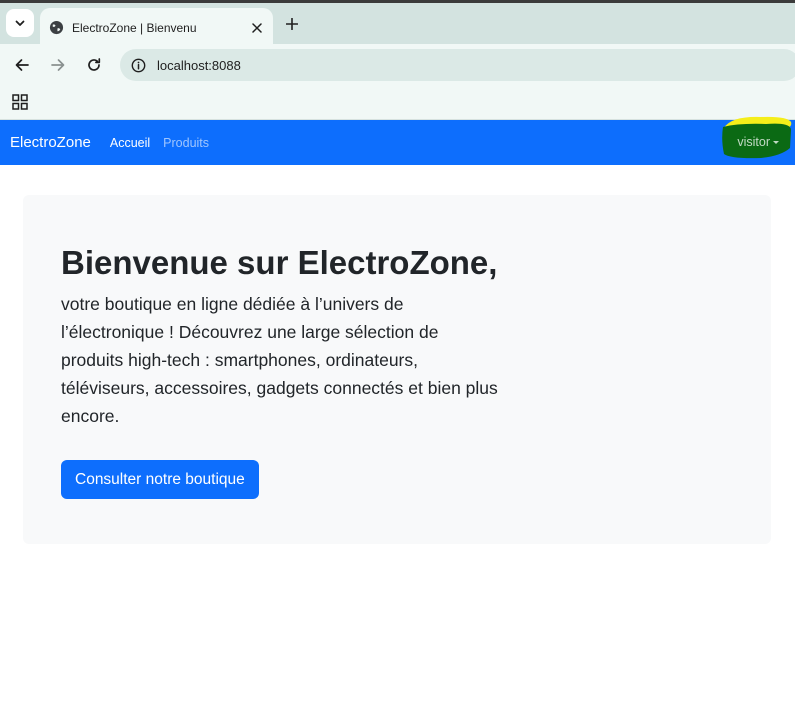 The height and width of the screenshot is (728, 795). What do you see at coordinates (130, 143) in the screenshot?
I see `nav-link-accueil: Accueil` at bounding box center [130, 143].